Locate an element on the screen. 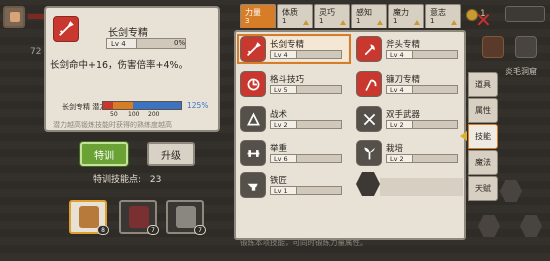  side-tab-items: 道具 is located at coordinates (483, 84).